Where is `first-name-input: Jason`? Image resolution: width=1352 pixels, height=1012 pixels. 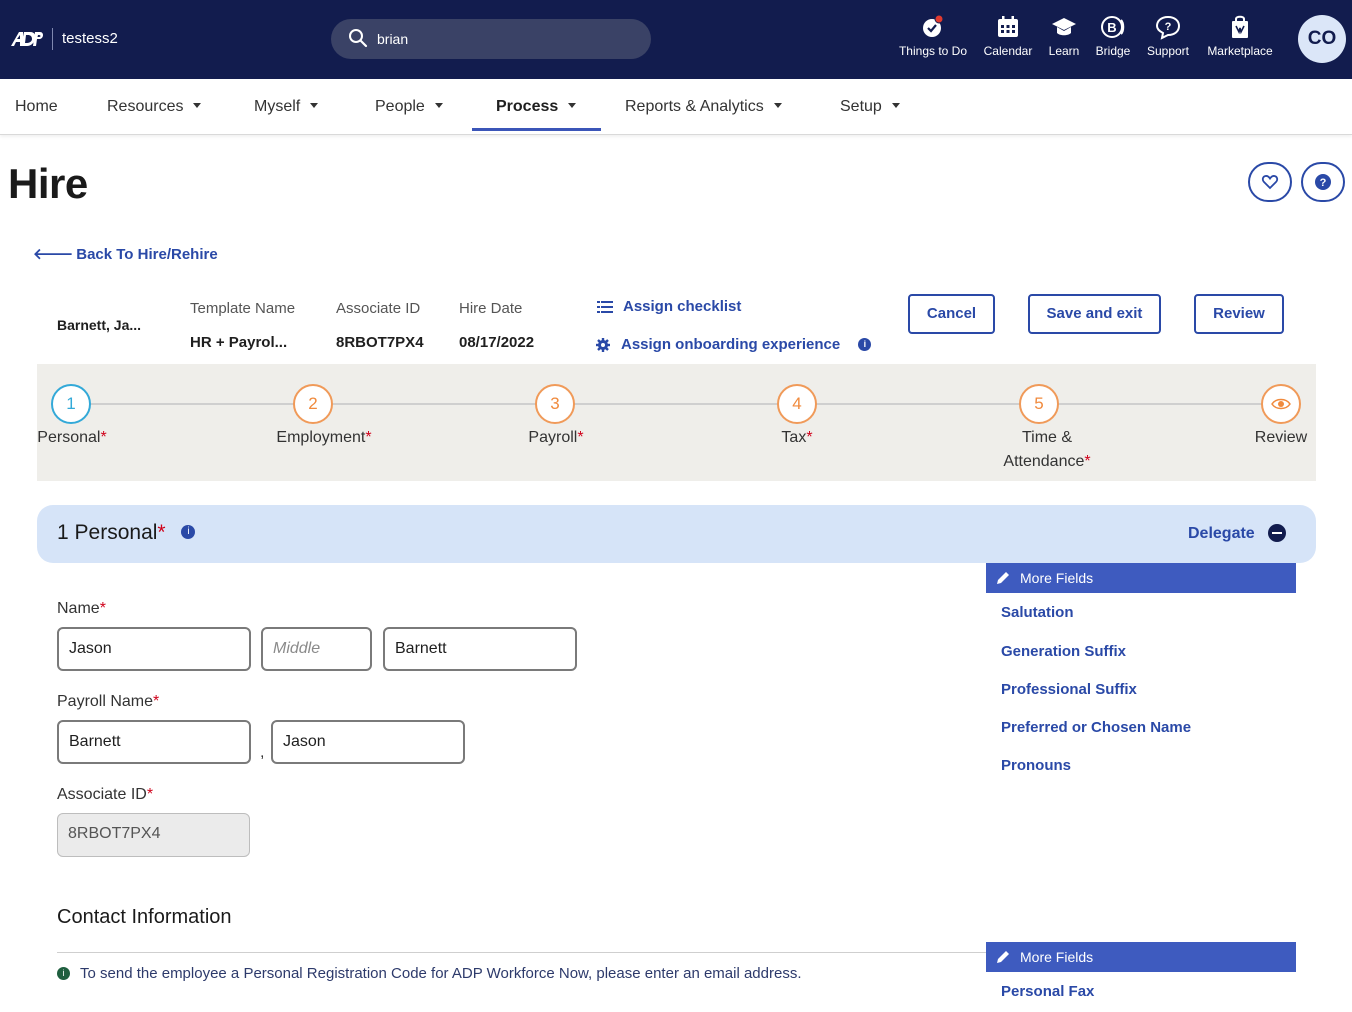 first-name-input: Jason is located at coordinates (154, 649).